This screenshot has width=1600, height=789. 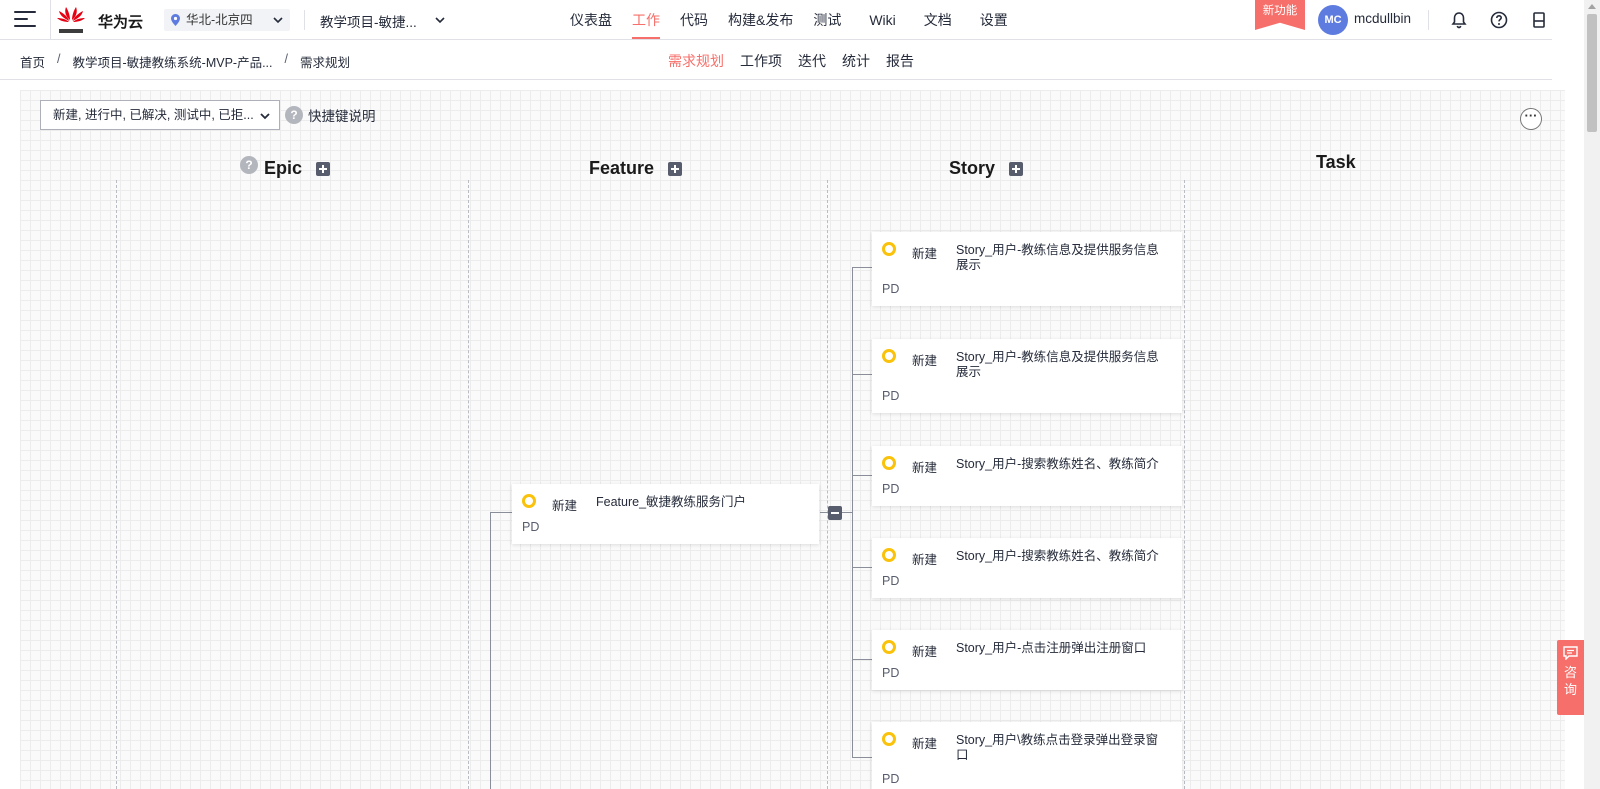 I want to click on scrollbar-thumb, so click(x=1592, y=73).